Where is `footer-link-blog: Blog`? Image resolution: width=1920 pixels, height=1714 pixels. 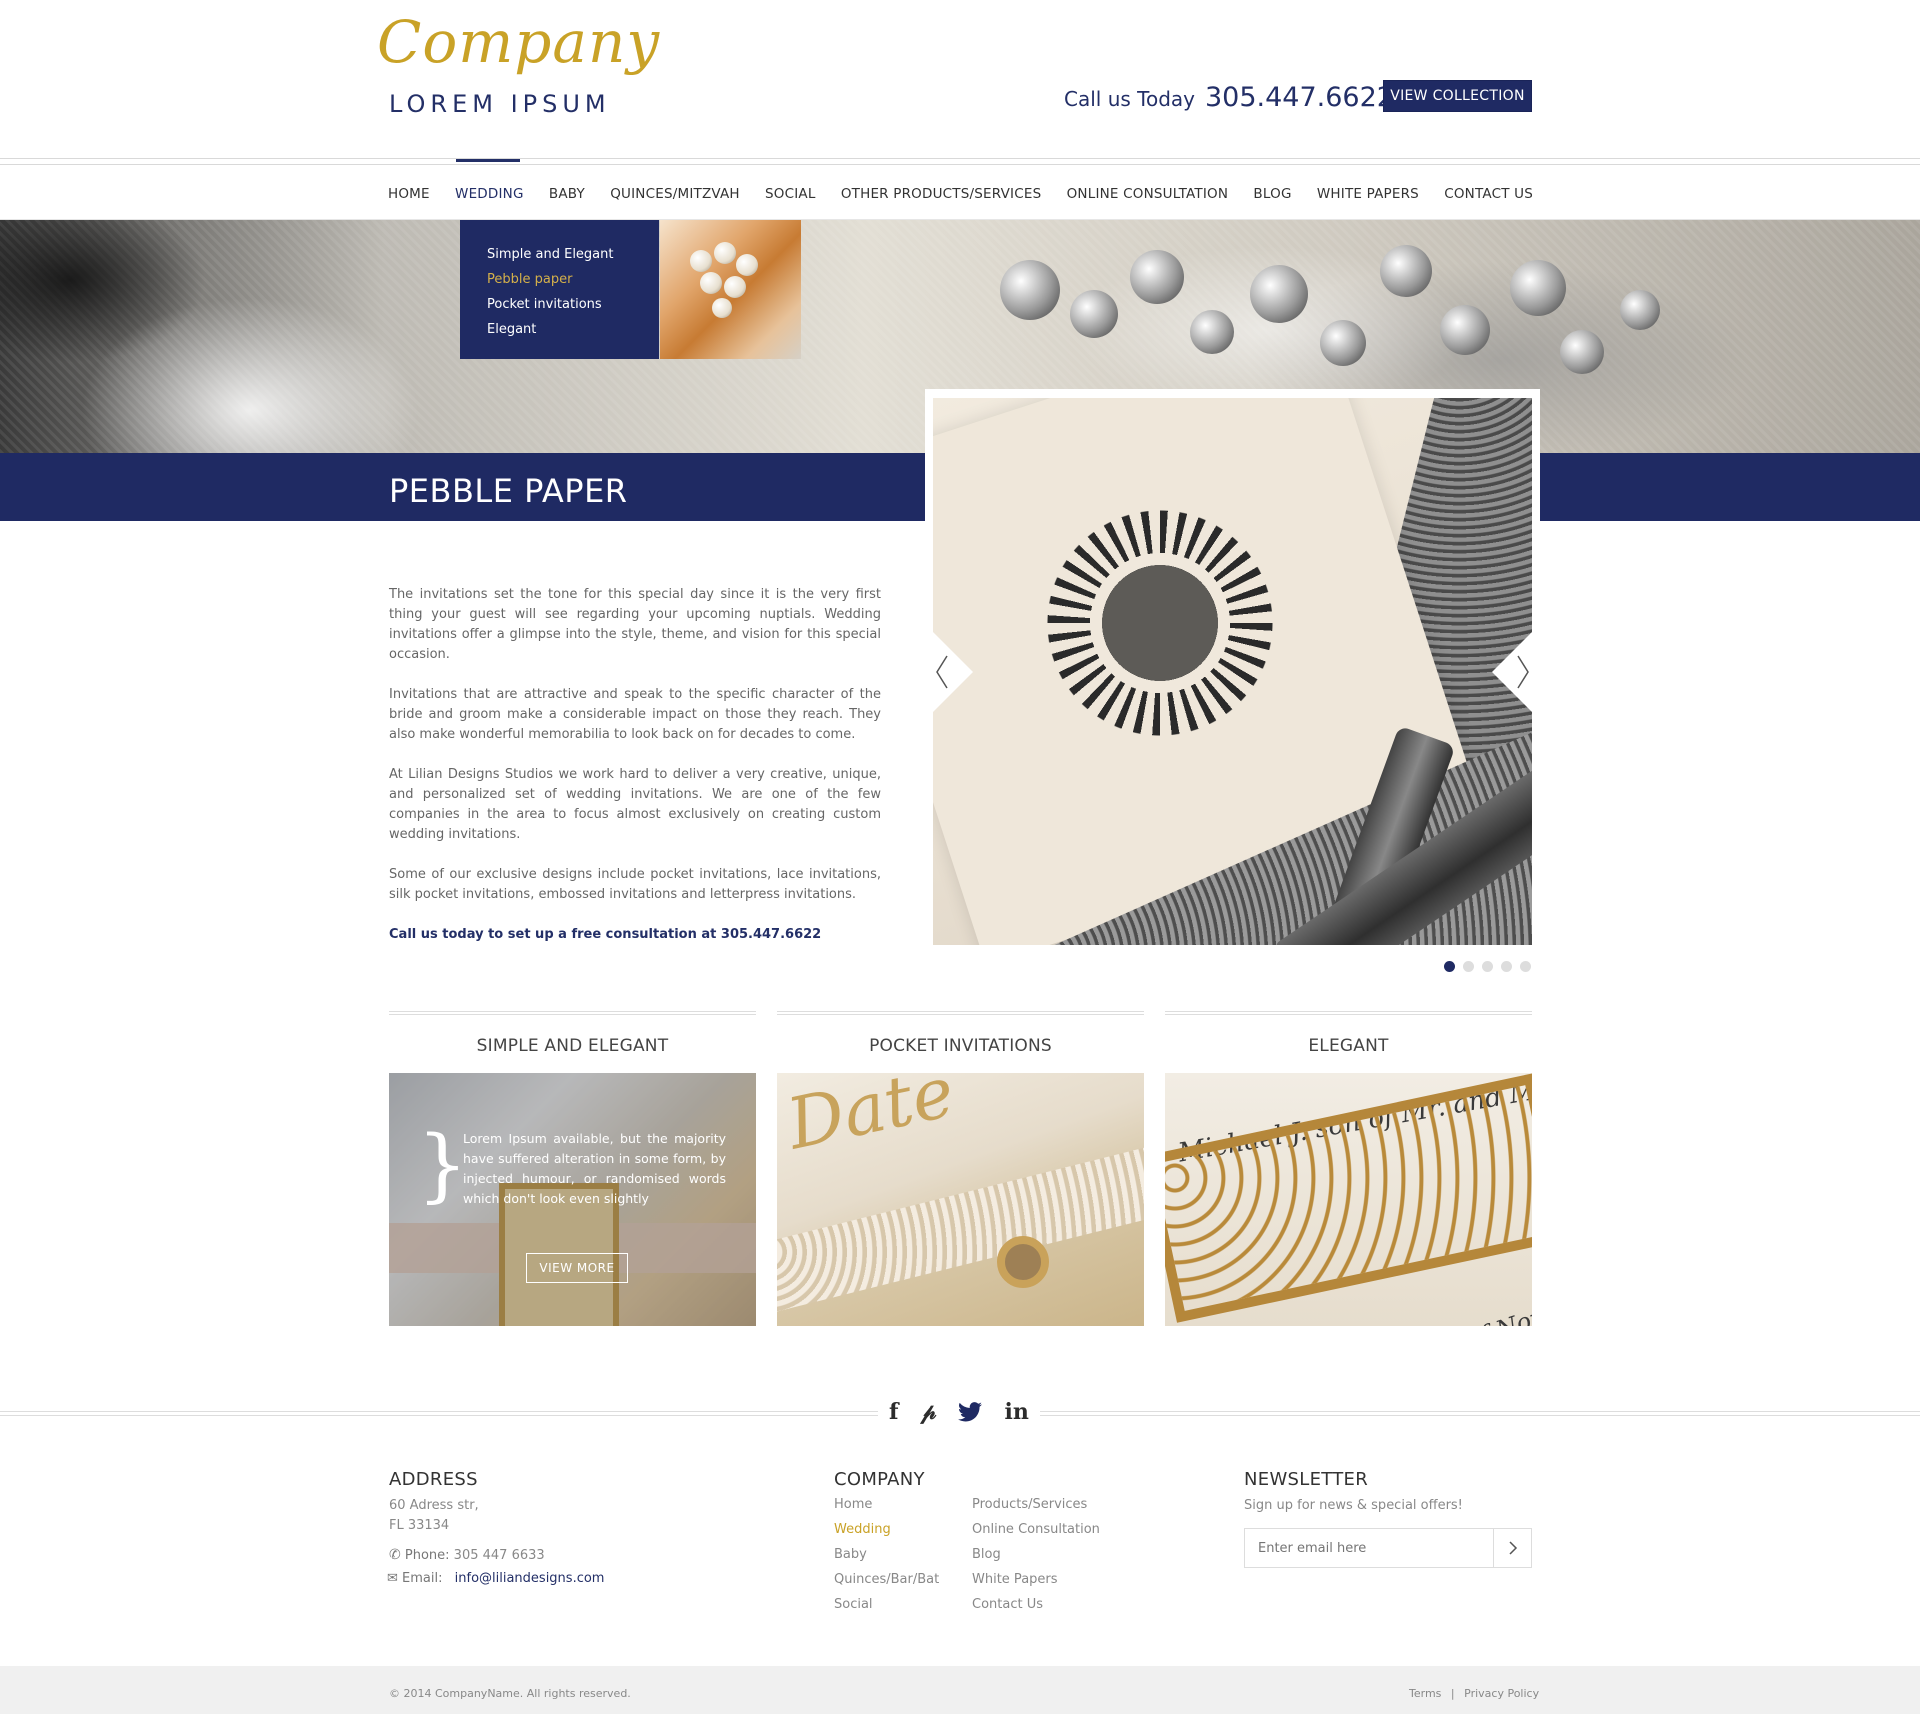
footer-link-blog: Blog is located at coordinates (1036, 1554).